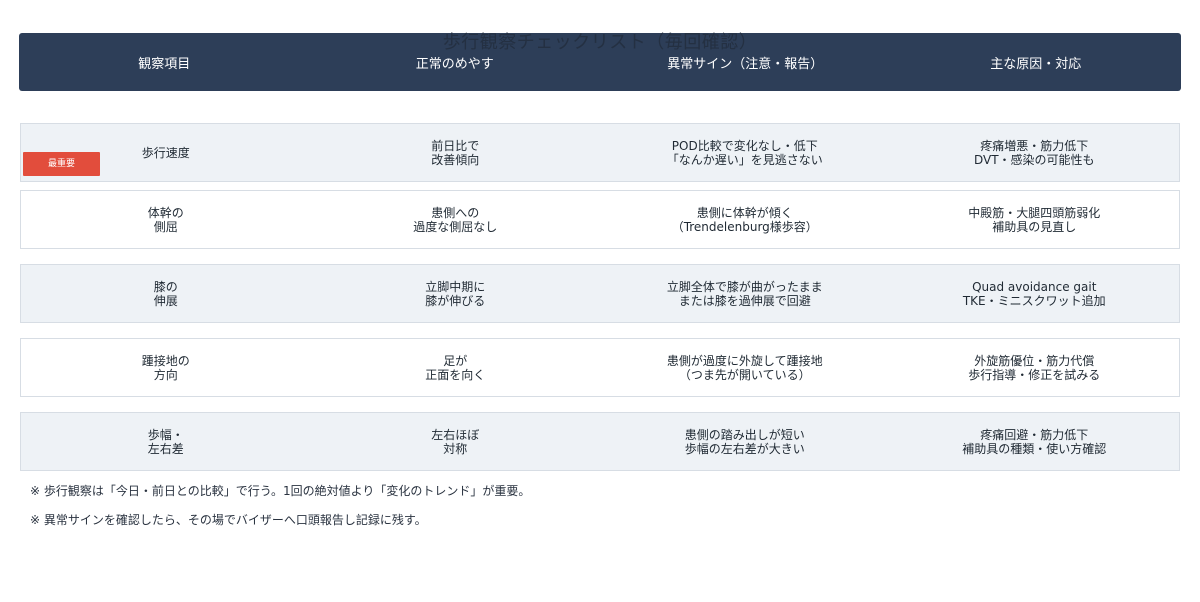 This screenshot has height=602, width=1200. Describe the element at coordinates (1036, 64) in the screenshot. I see `header-cause-response: 主な原因・対応` at that location.